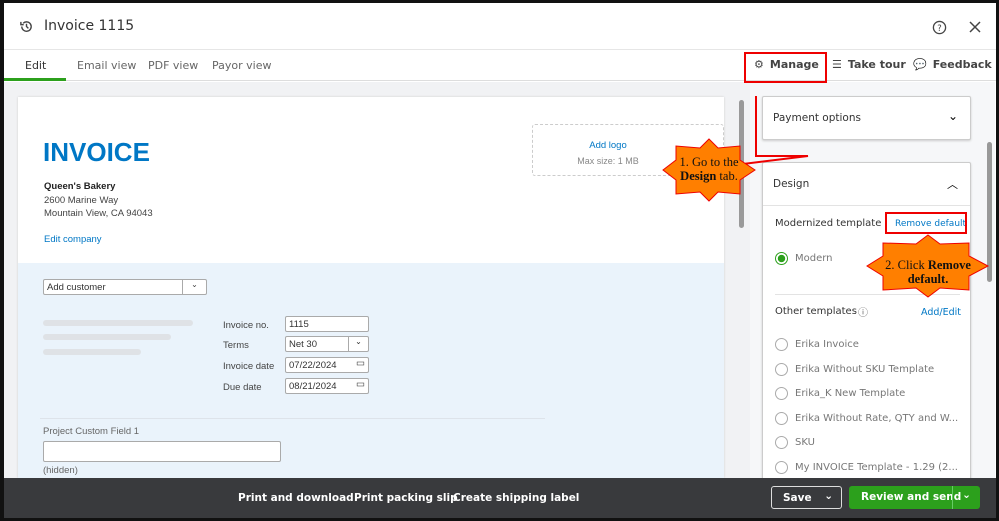 This screenshot has width=999, height=521. What do you see at coordinates (313, 386) in the screenshot?
I see `due-date-value: 08/21/2024` at bounding box center [313, 386].